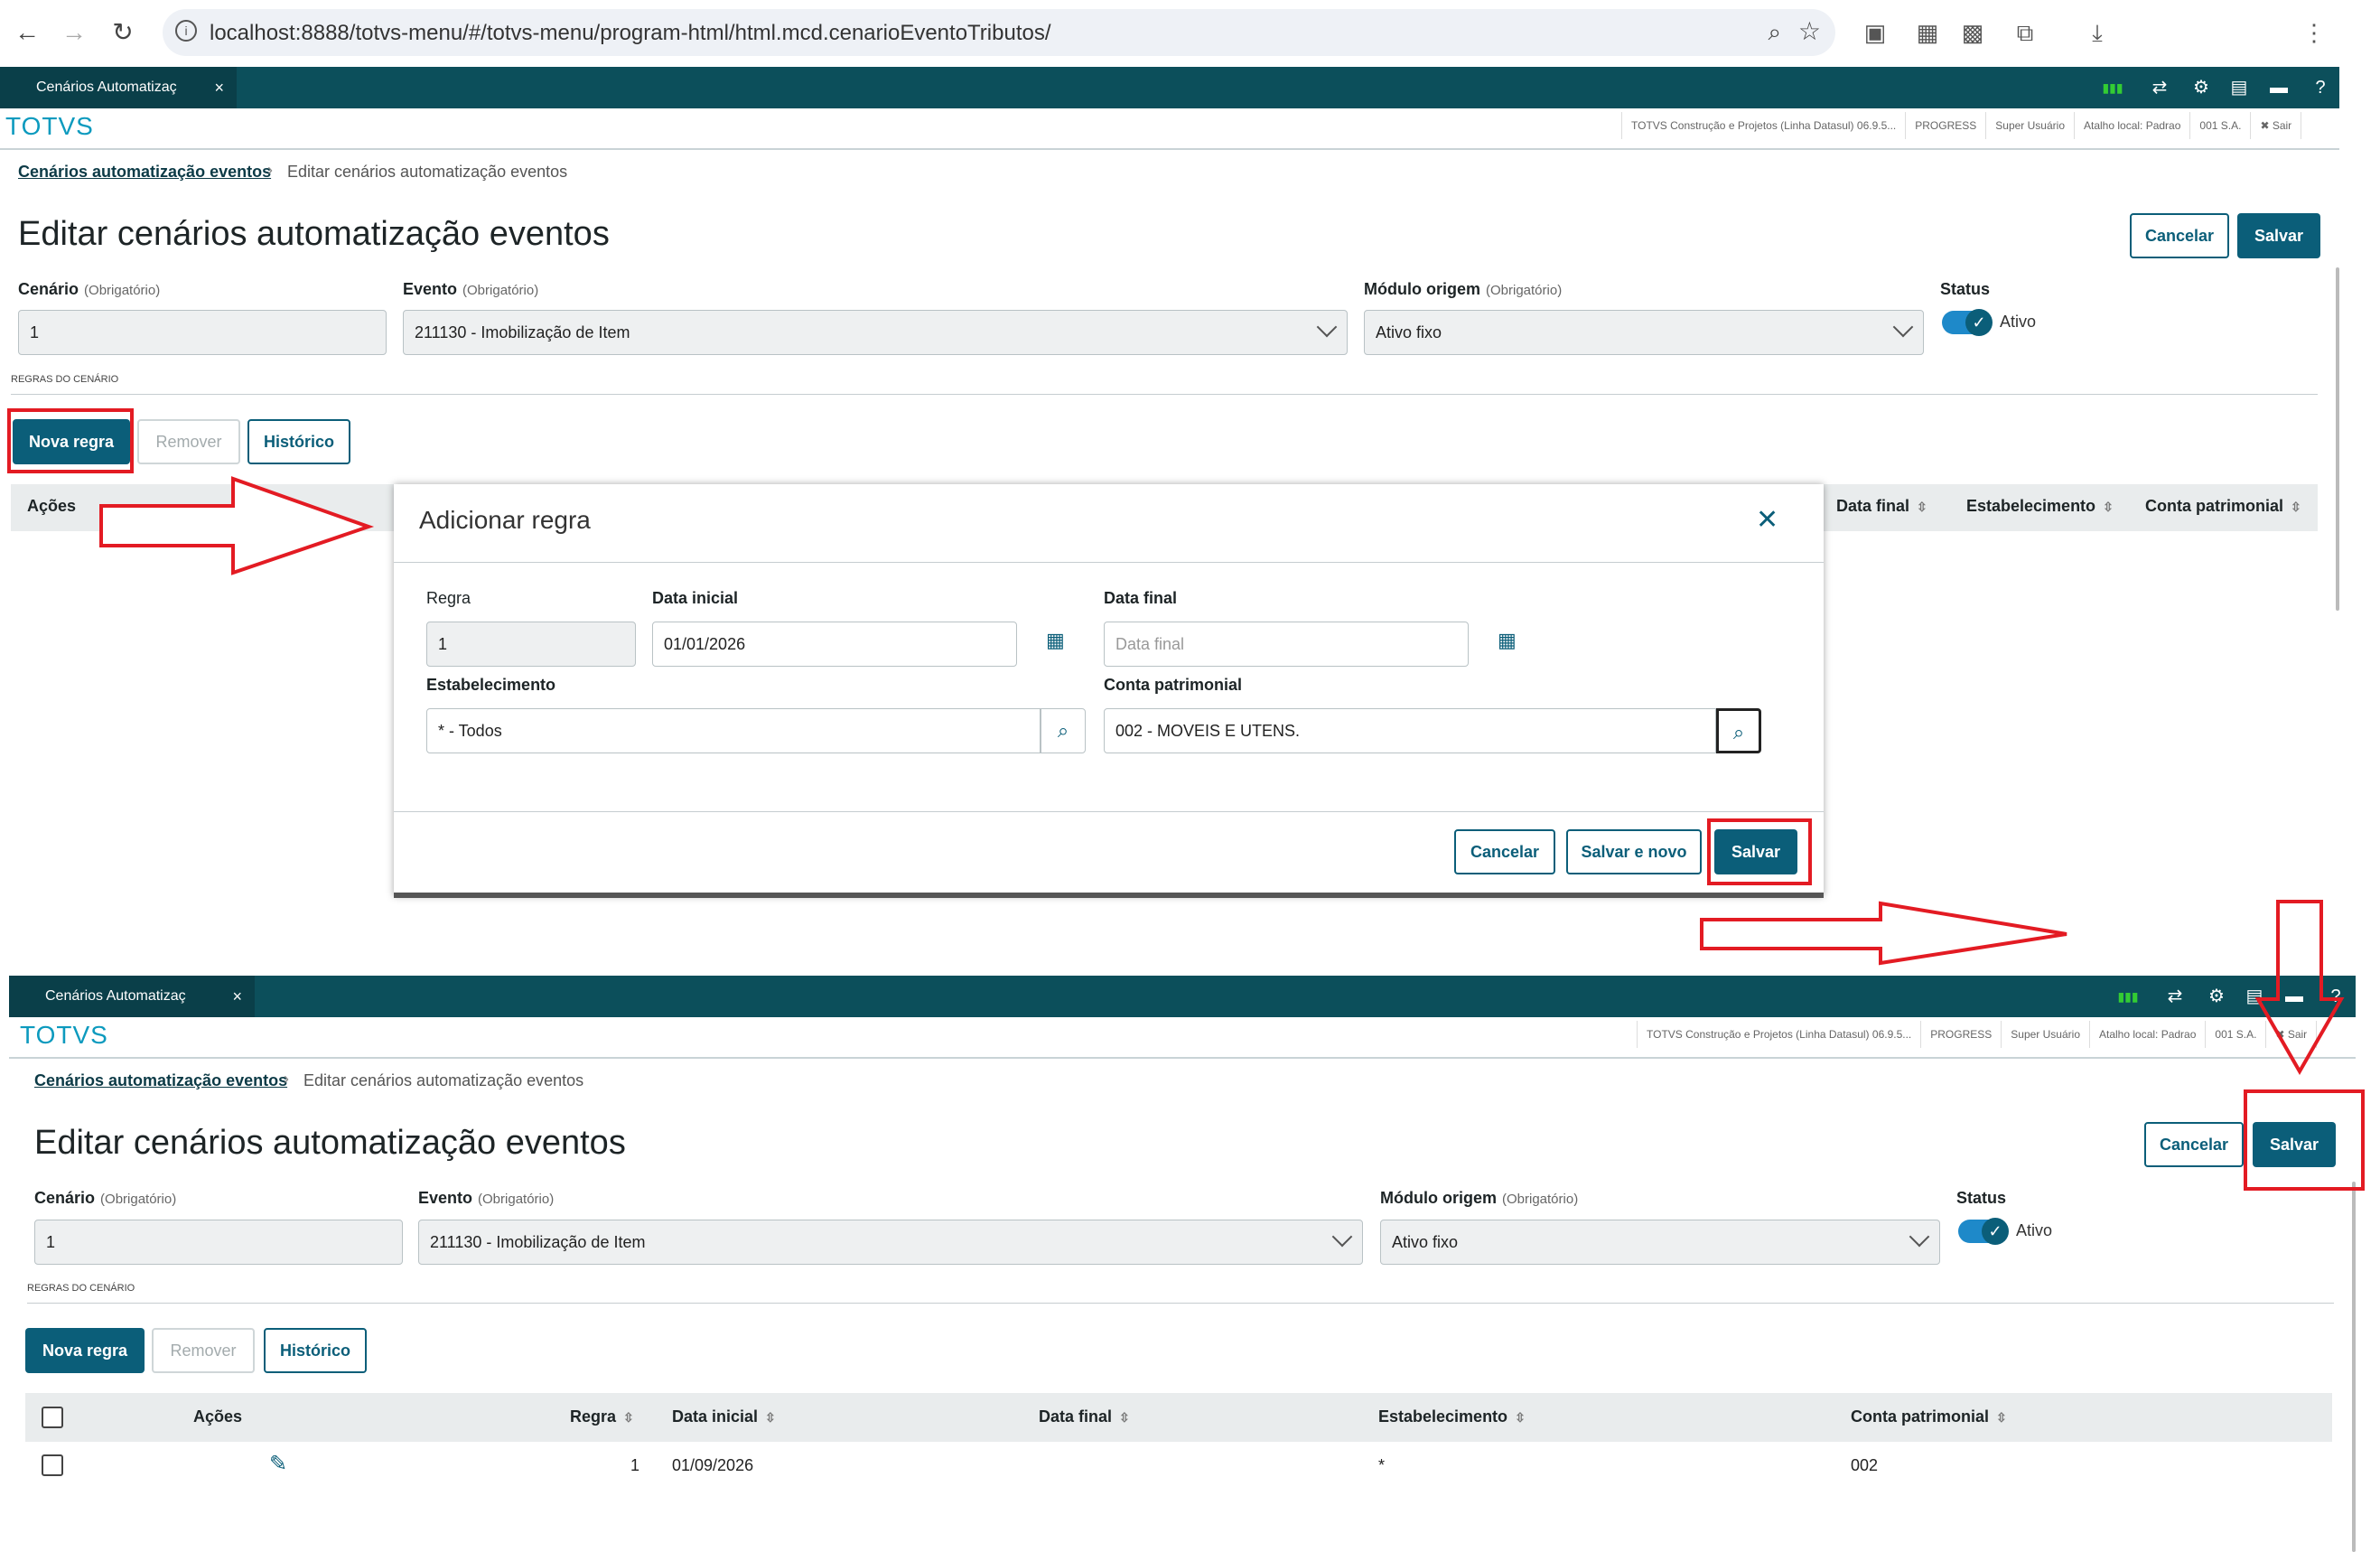 This screenshot has width=2380, height=1552. I want to click on rules-section-label: REGRAS DO CENÁRIO, so click(65, 380).